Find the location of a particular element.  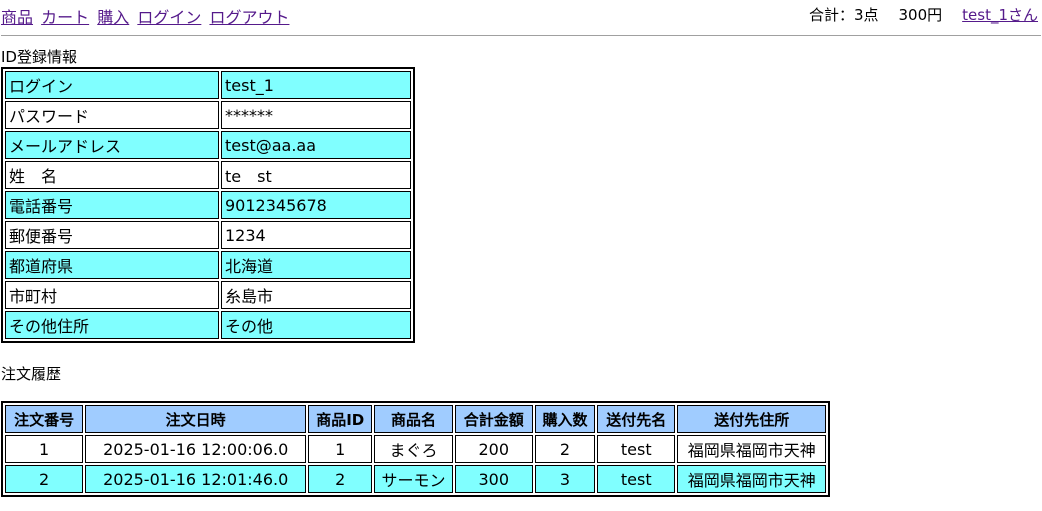

profile-row: メールアドレス test@aa.aa is located at coordinates (208, 145).